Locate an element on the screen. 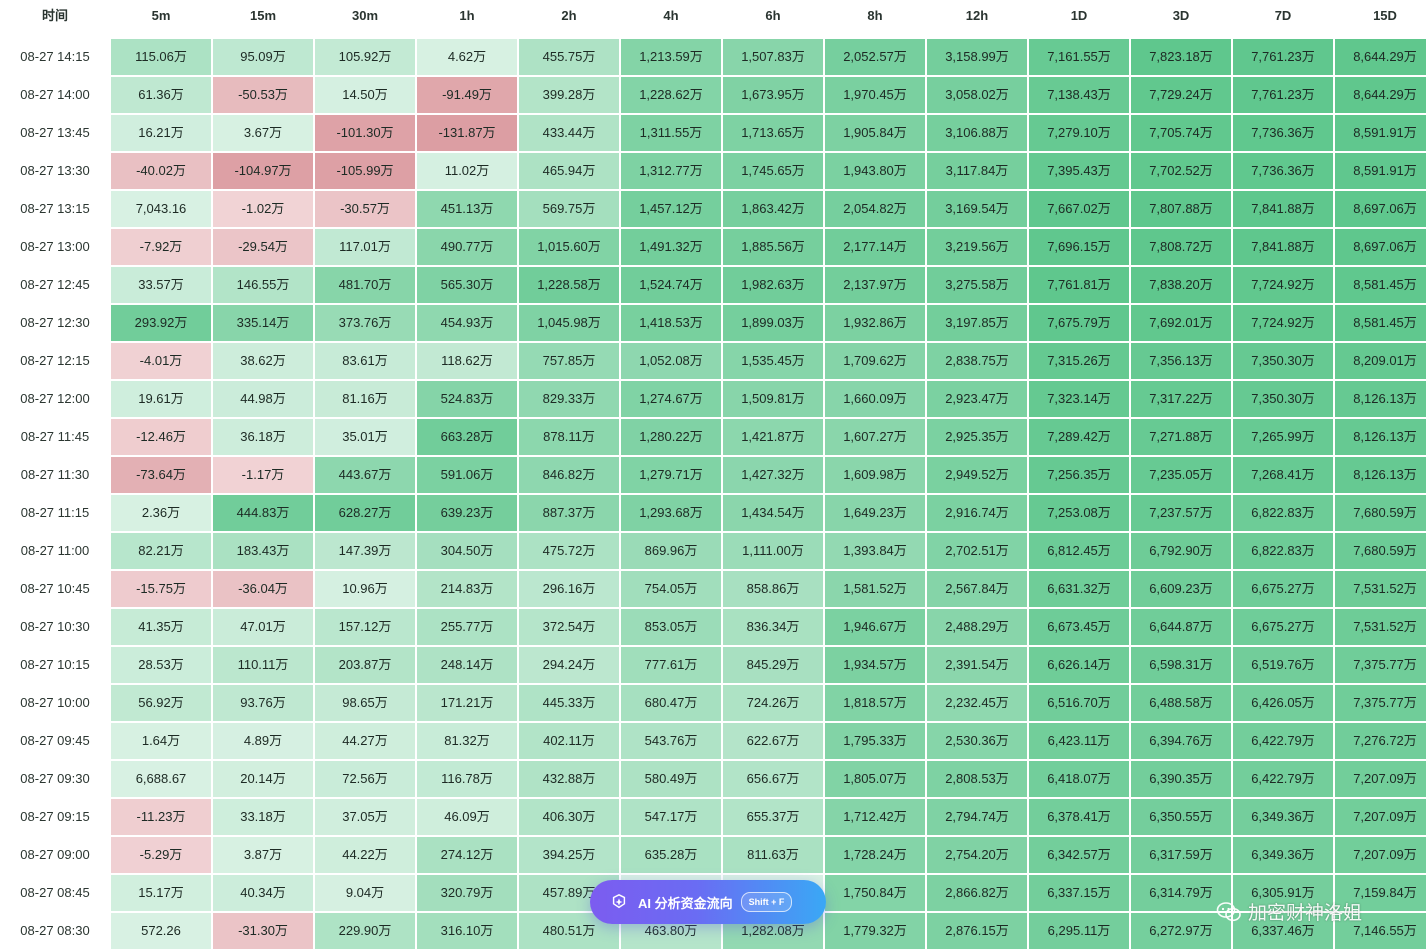  value-cell: 1,795.33万 is located at coordinates (875, 741).